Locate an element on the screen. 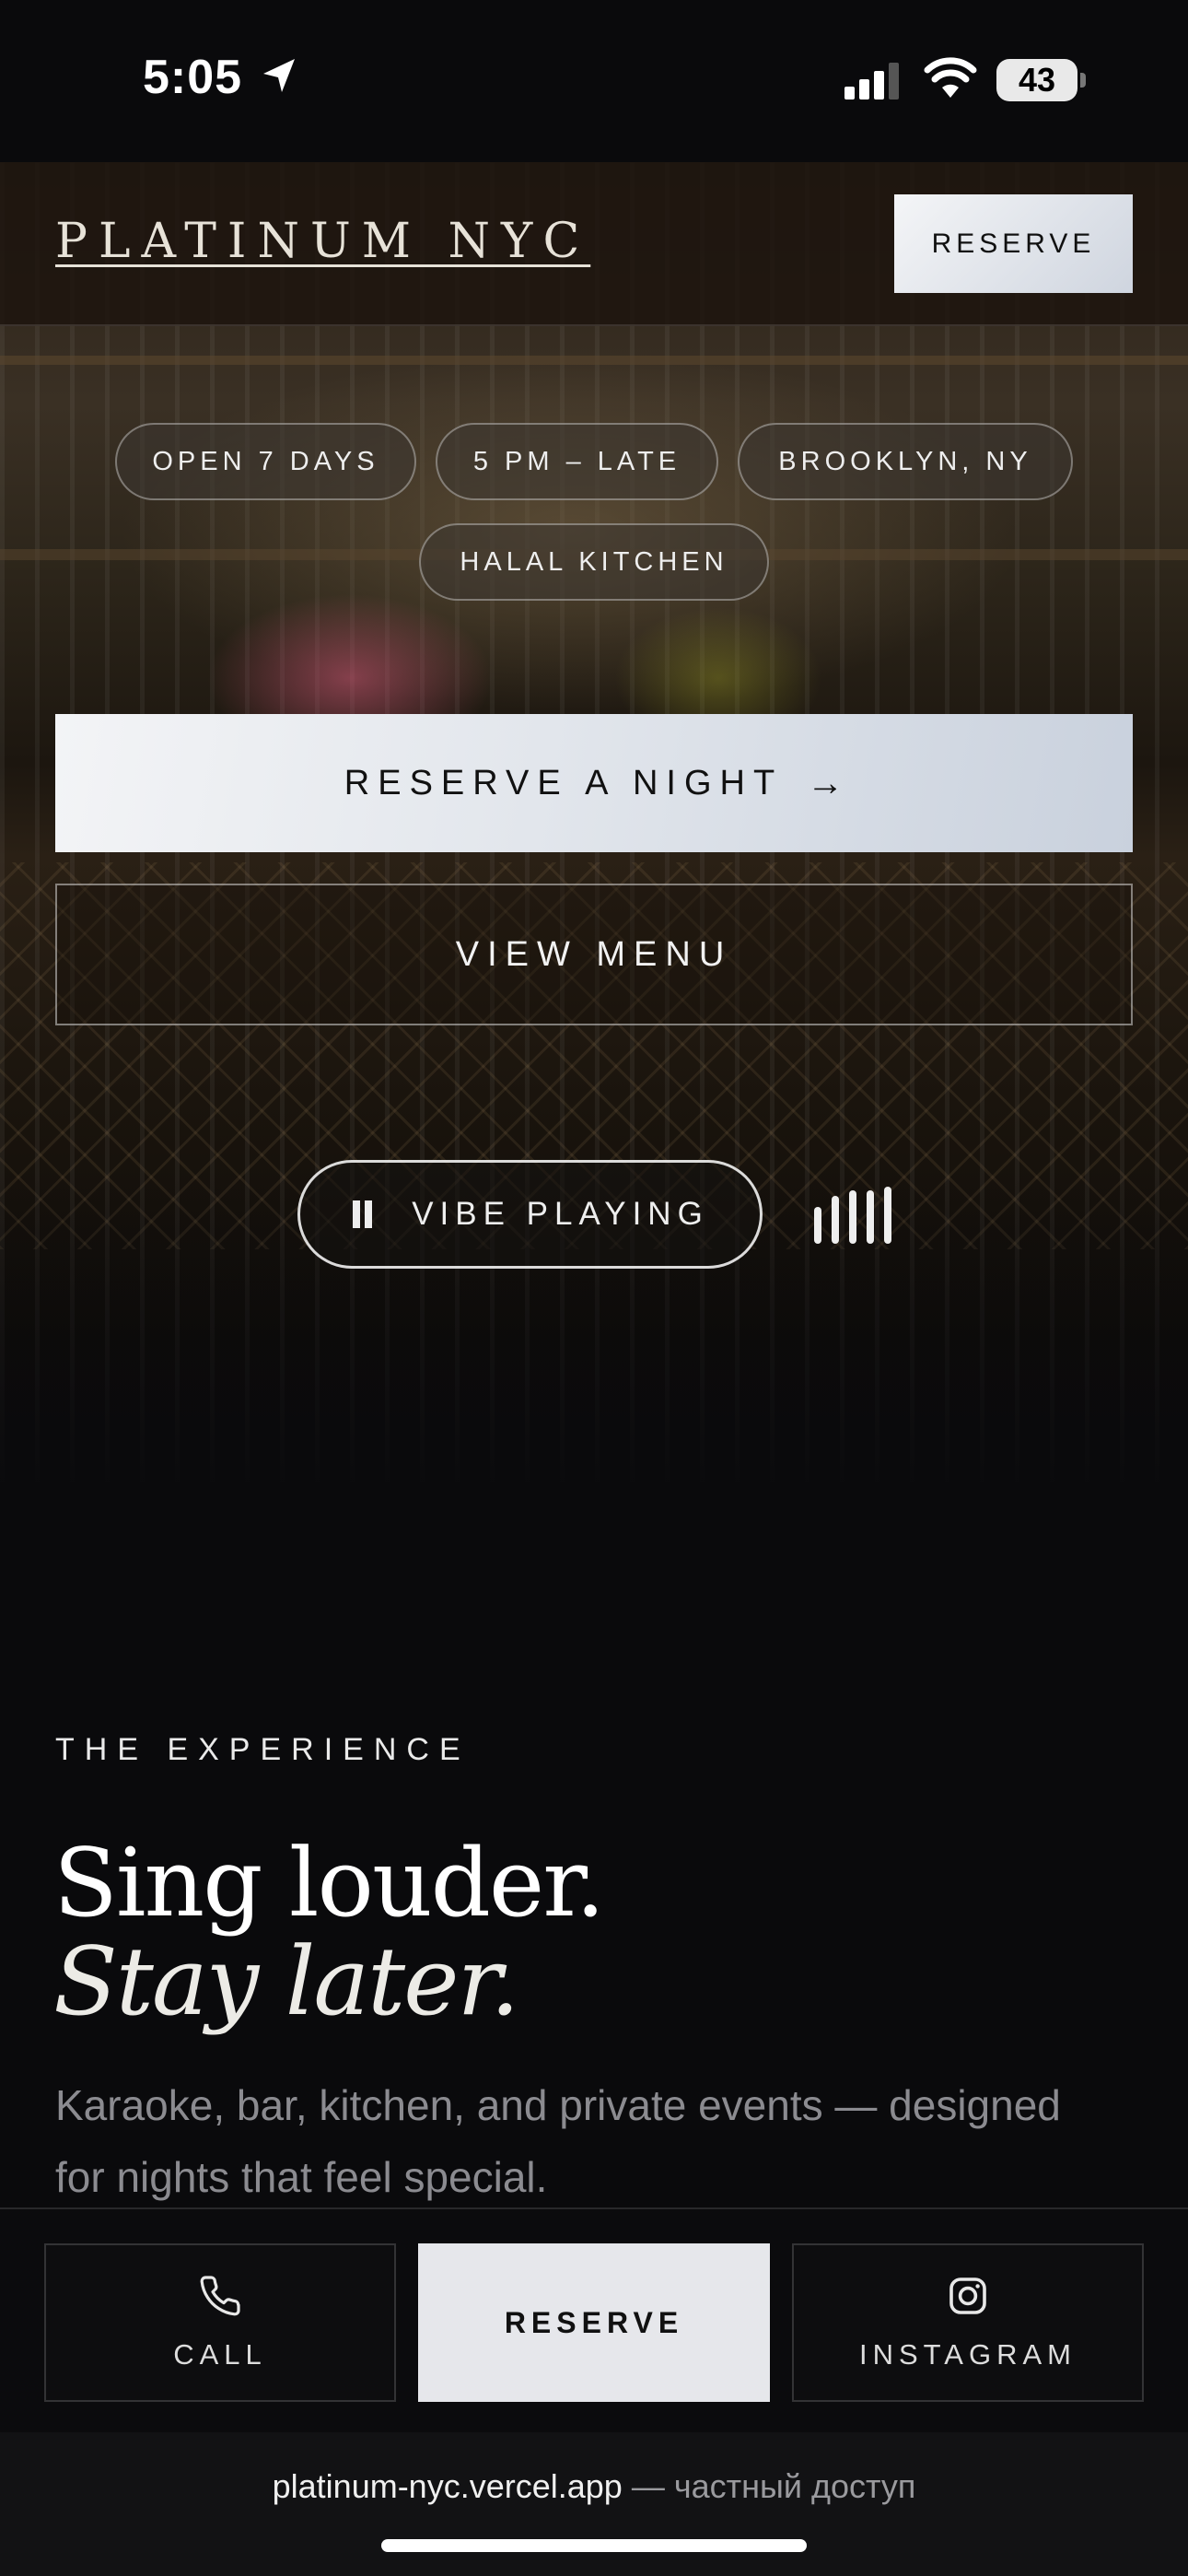 Image resolution: width=1188 pixels, height=2576 pixels. bottom-reserve-label: RESERVE is located at coordinates (594, 2322).